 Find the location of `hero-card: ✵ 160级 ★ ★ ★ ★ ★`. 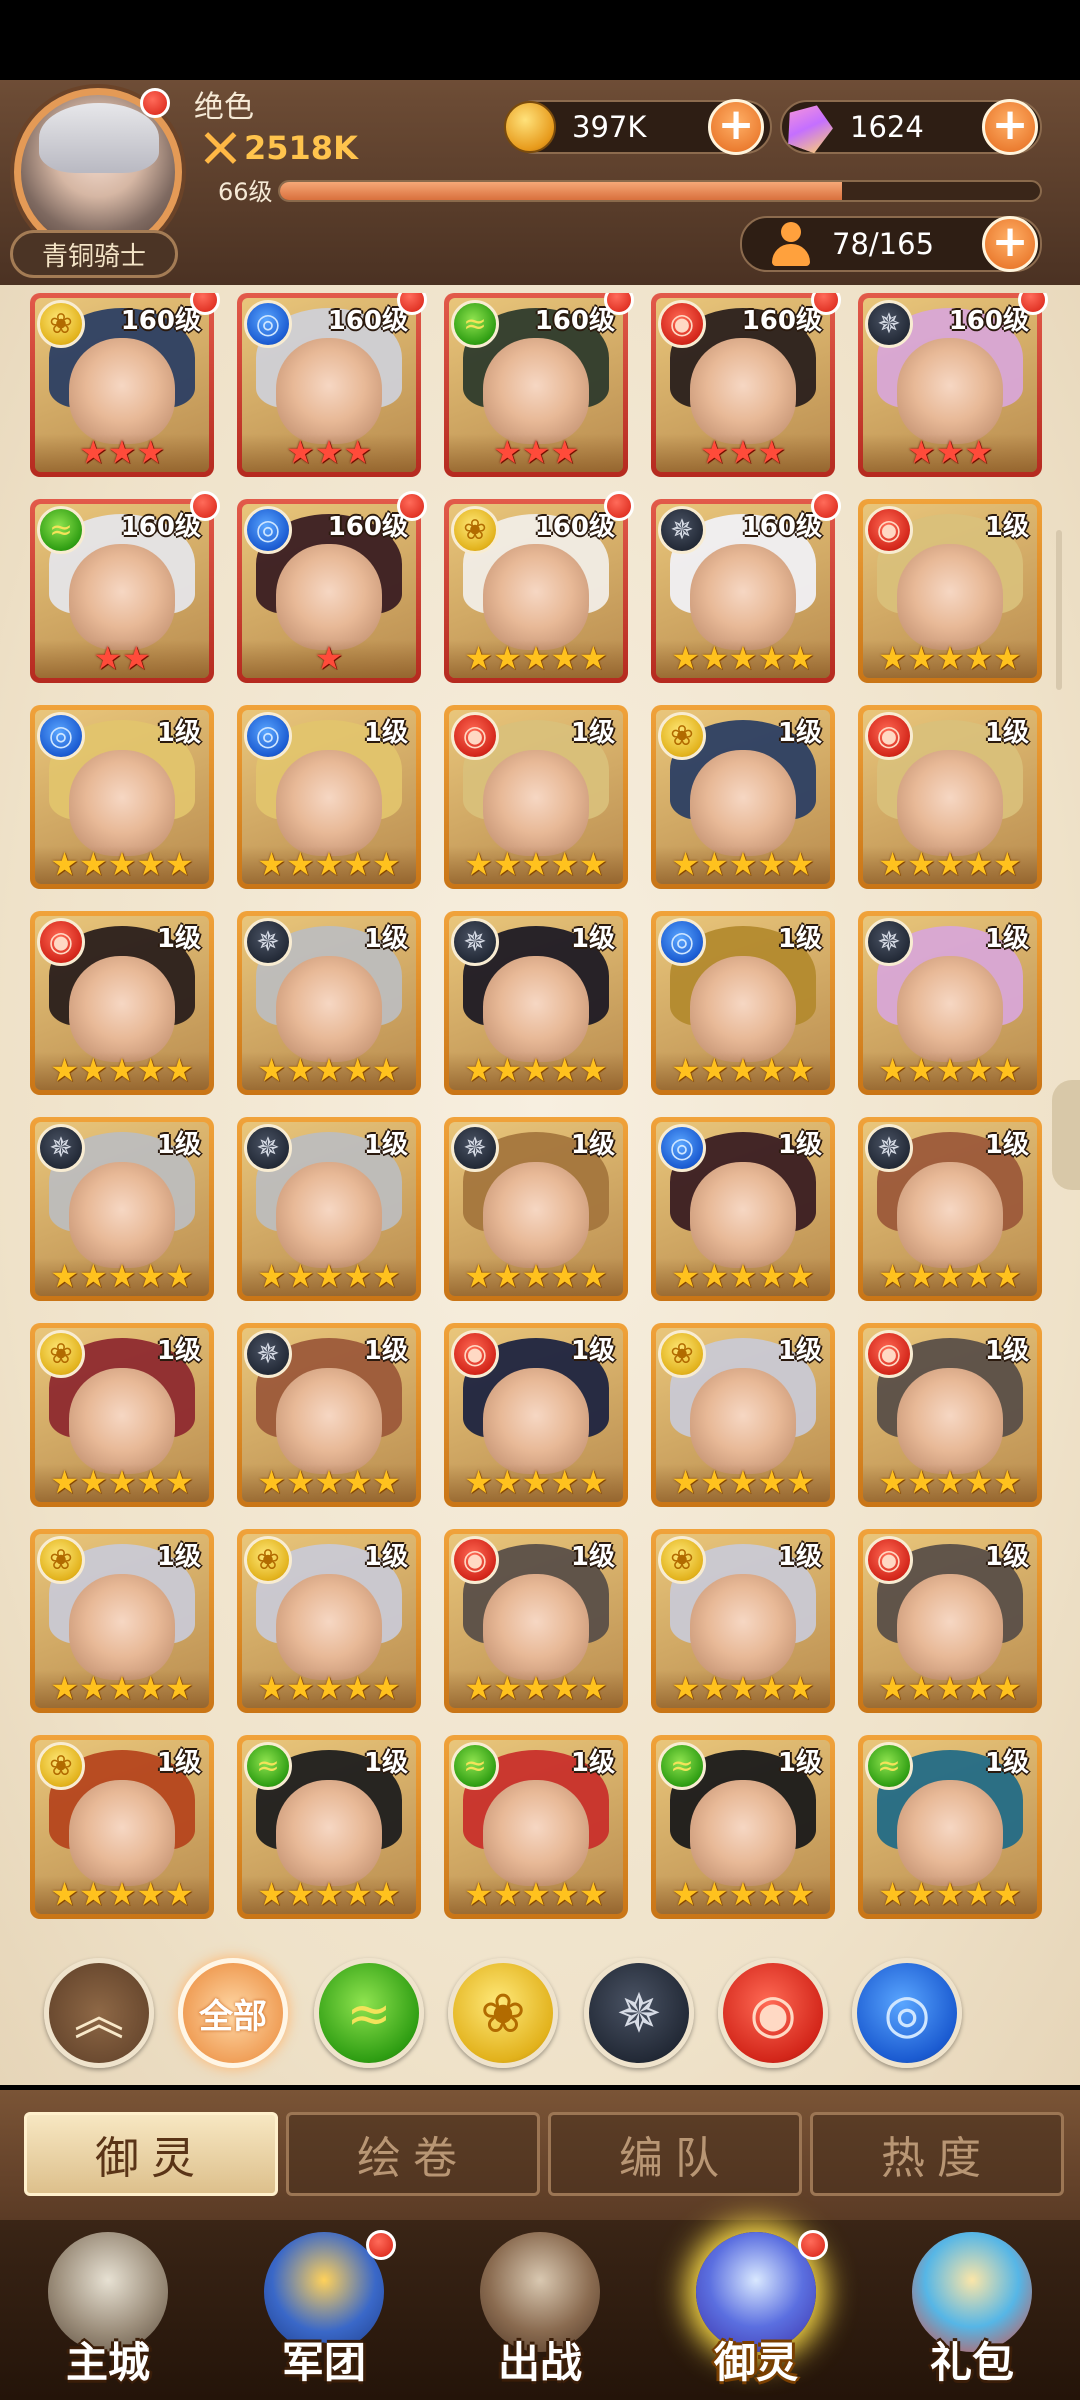

hero-card: ✵ 160级 ★ ★ ★ ★ ★ is located at coordinates (746, 587).